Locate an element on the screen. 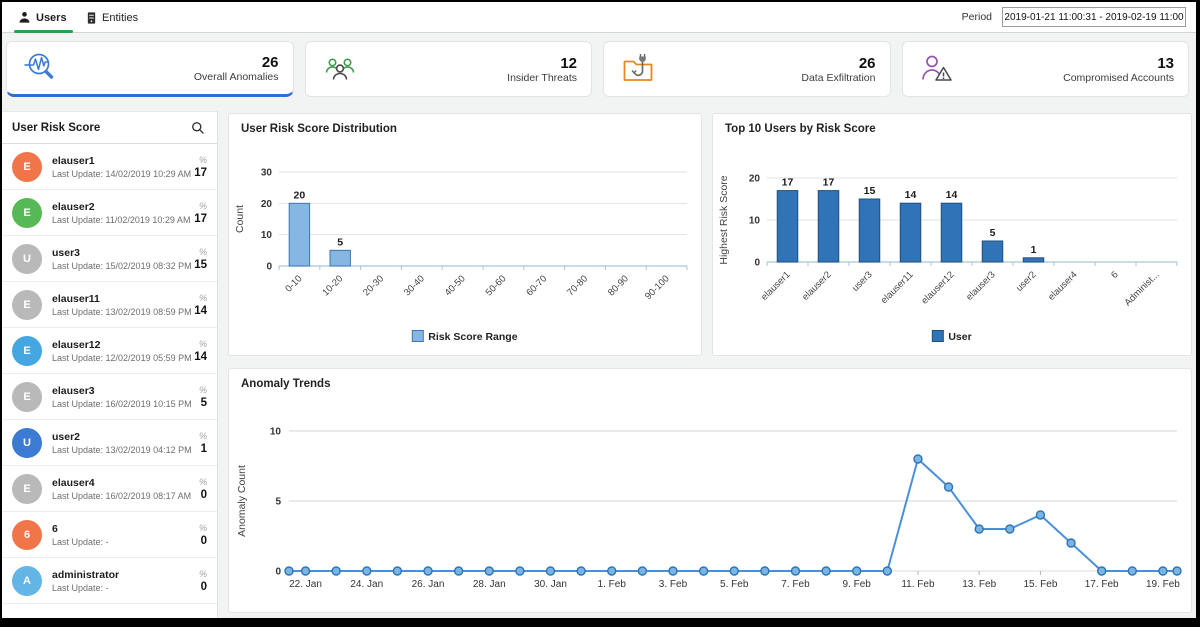  user-risk-score-value: 1 is located at coordinates (203, 448).